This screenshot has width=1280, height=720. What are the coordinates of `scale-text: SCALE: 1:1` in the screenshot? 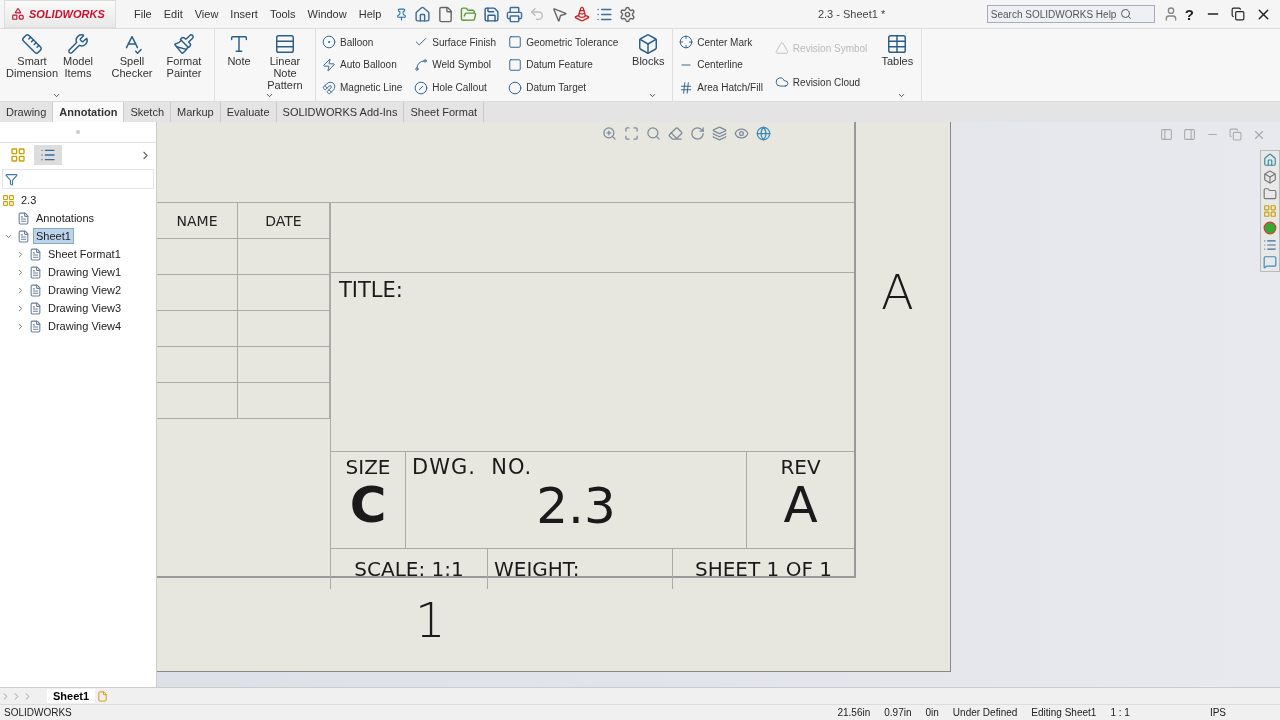 It's located at (409, 569).